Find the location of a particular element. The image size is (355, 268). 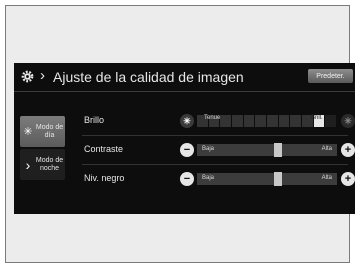

black-level-high-label: Alta is located at coordinates (326, 178).